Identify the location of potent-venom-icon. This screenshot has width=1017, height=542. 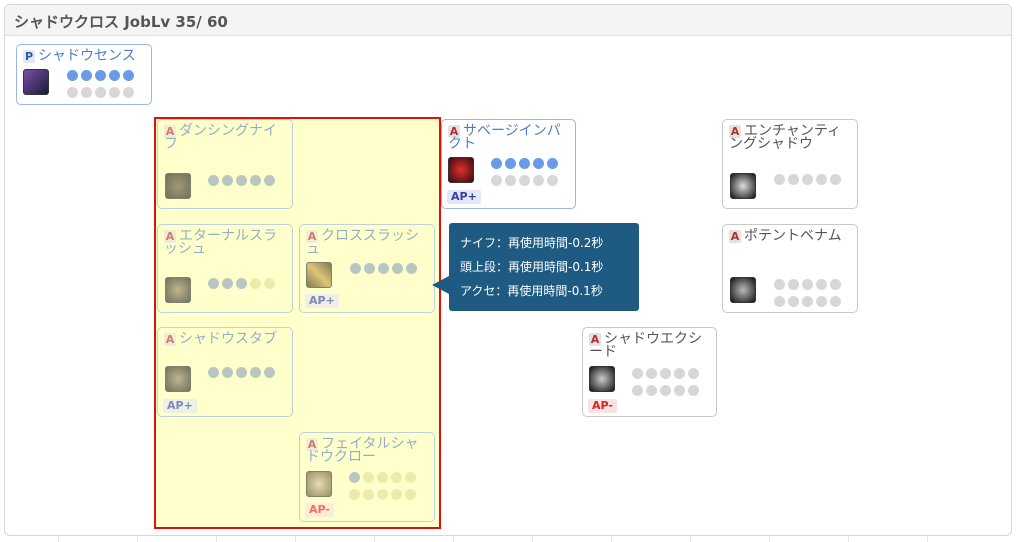
(743, 290).